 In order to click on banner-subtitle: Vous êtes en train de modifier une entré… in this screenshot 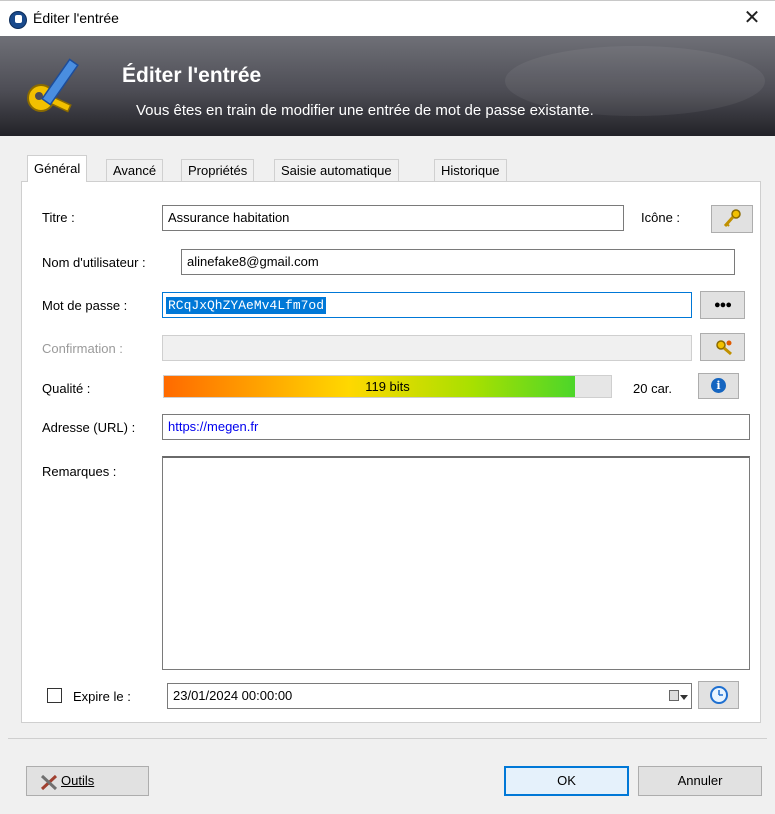, I will do `click(365, 110)`.